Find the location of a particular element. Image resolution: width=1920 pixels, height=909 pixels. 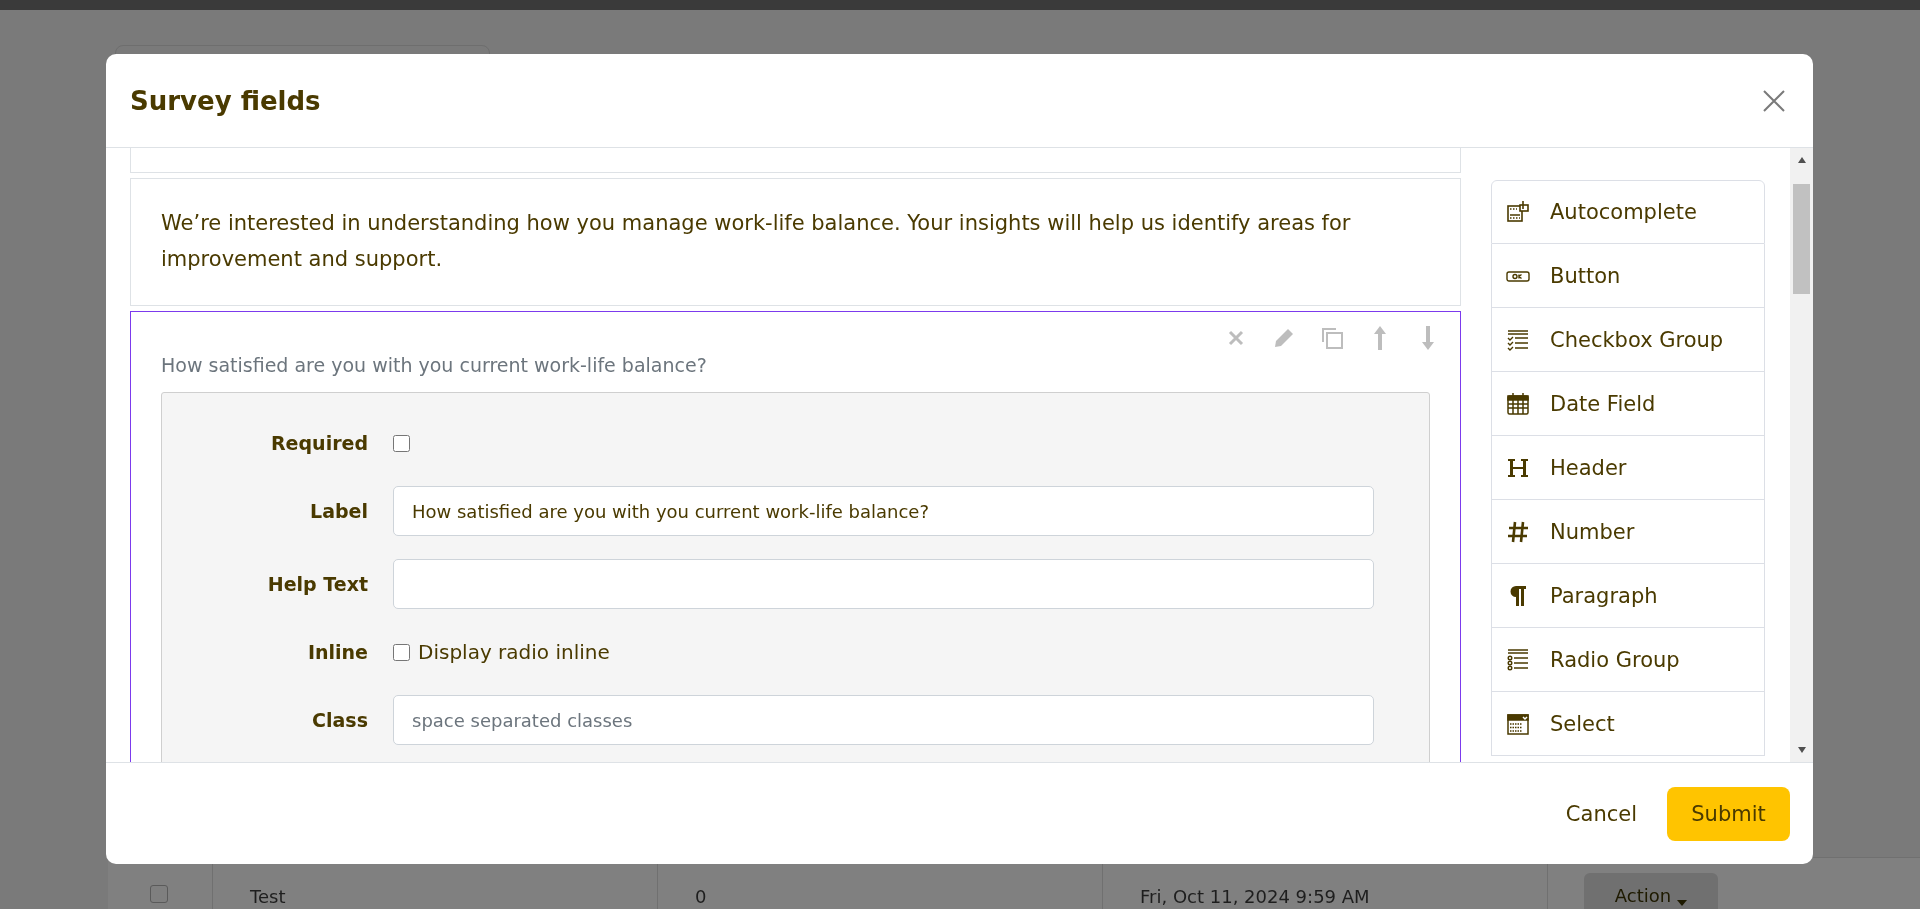

pencil-icon is located at coordinates (1283, 338).